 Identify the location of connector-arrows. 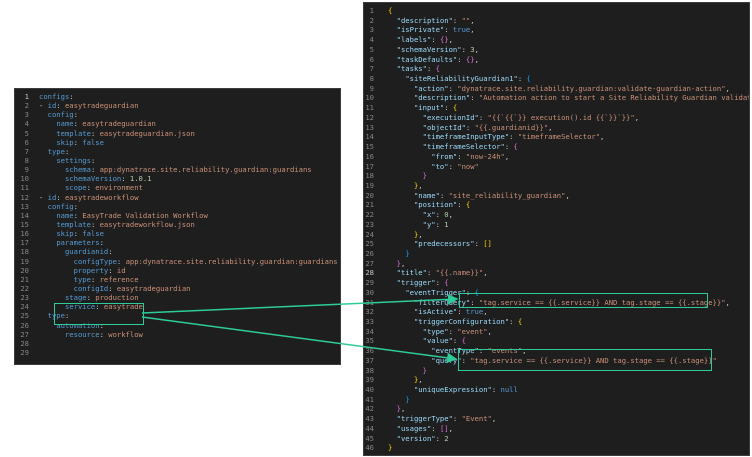
(300, 329).